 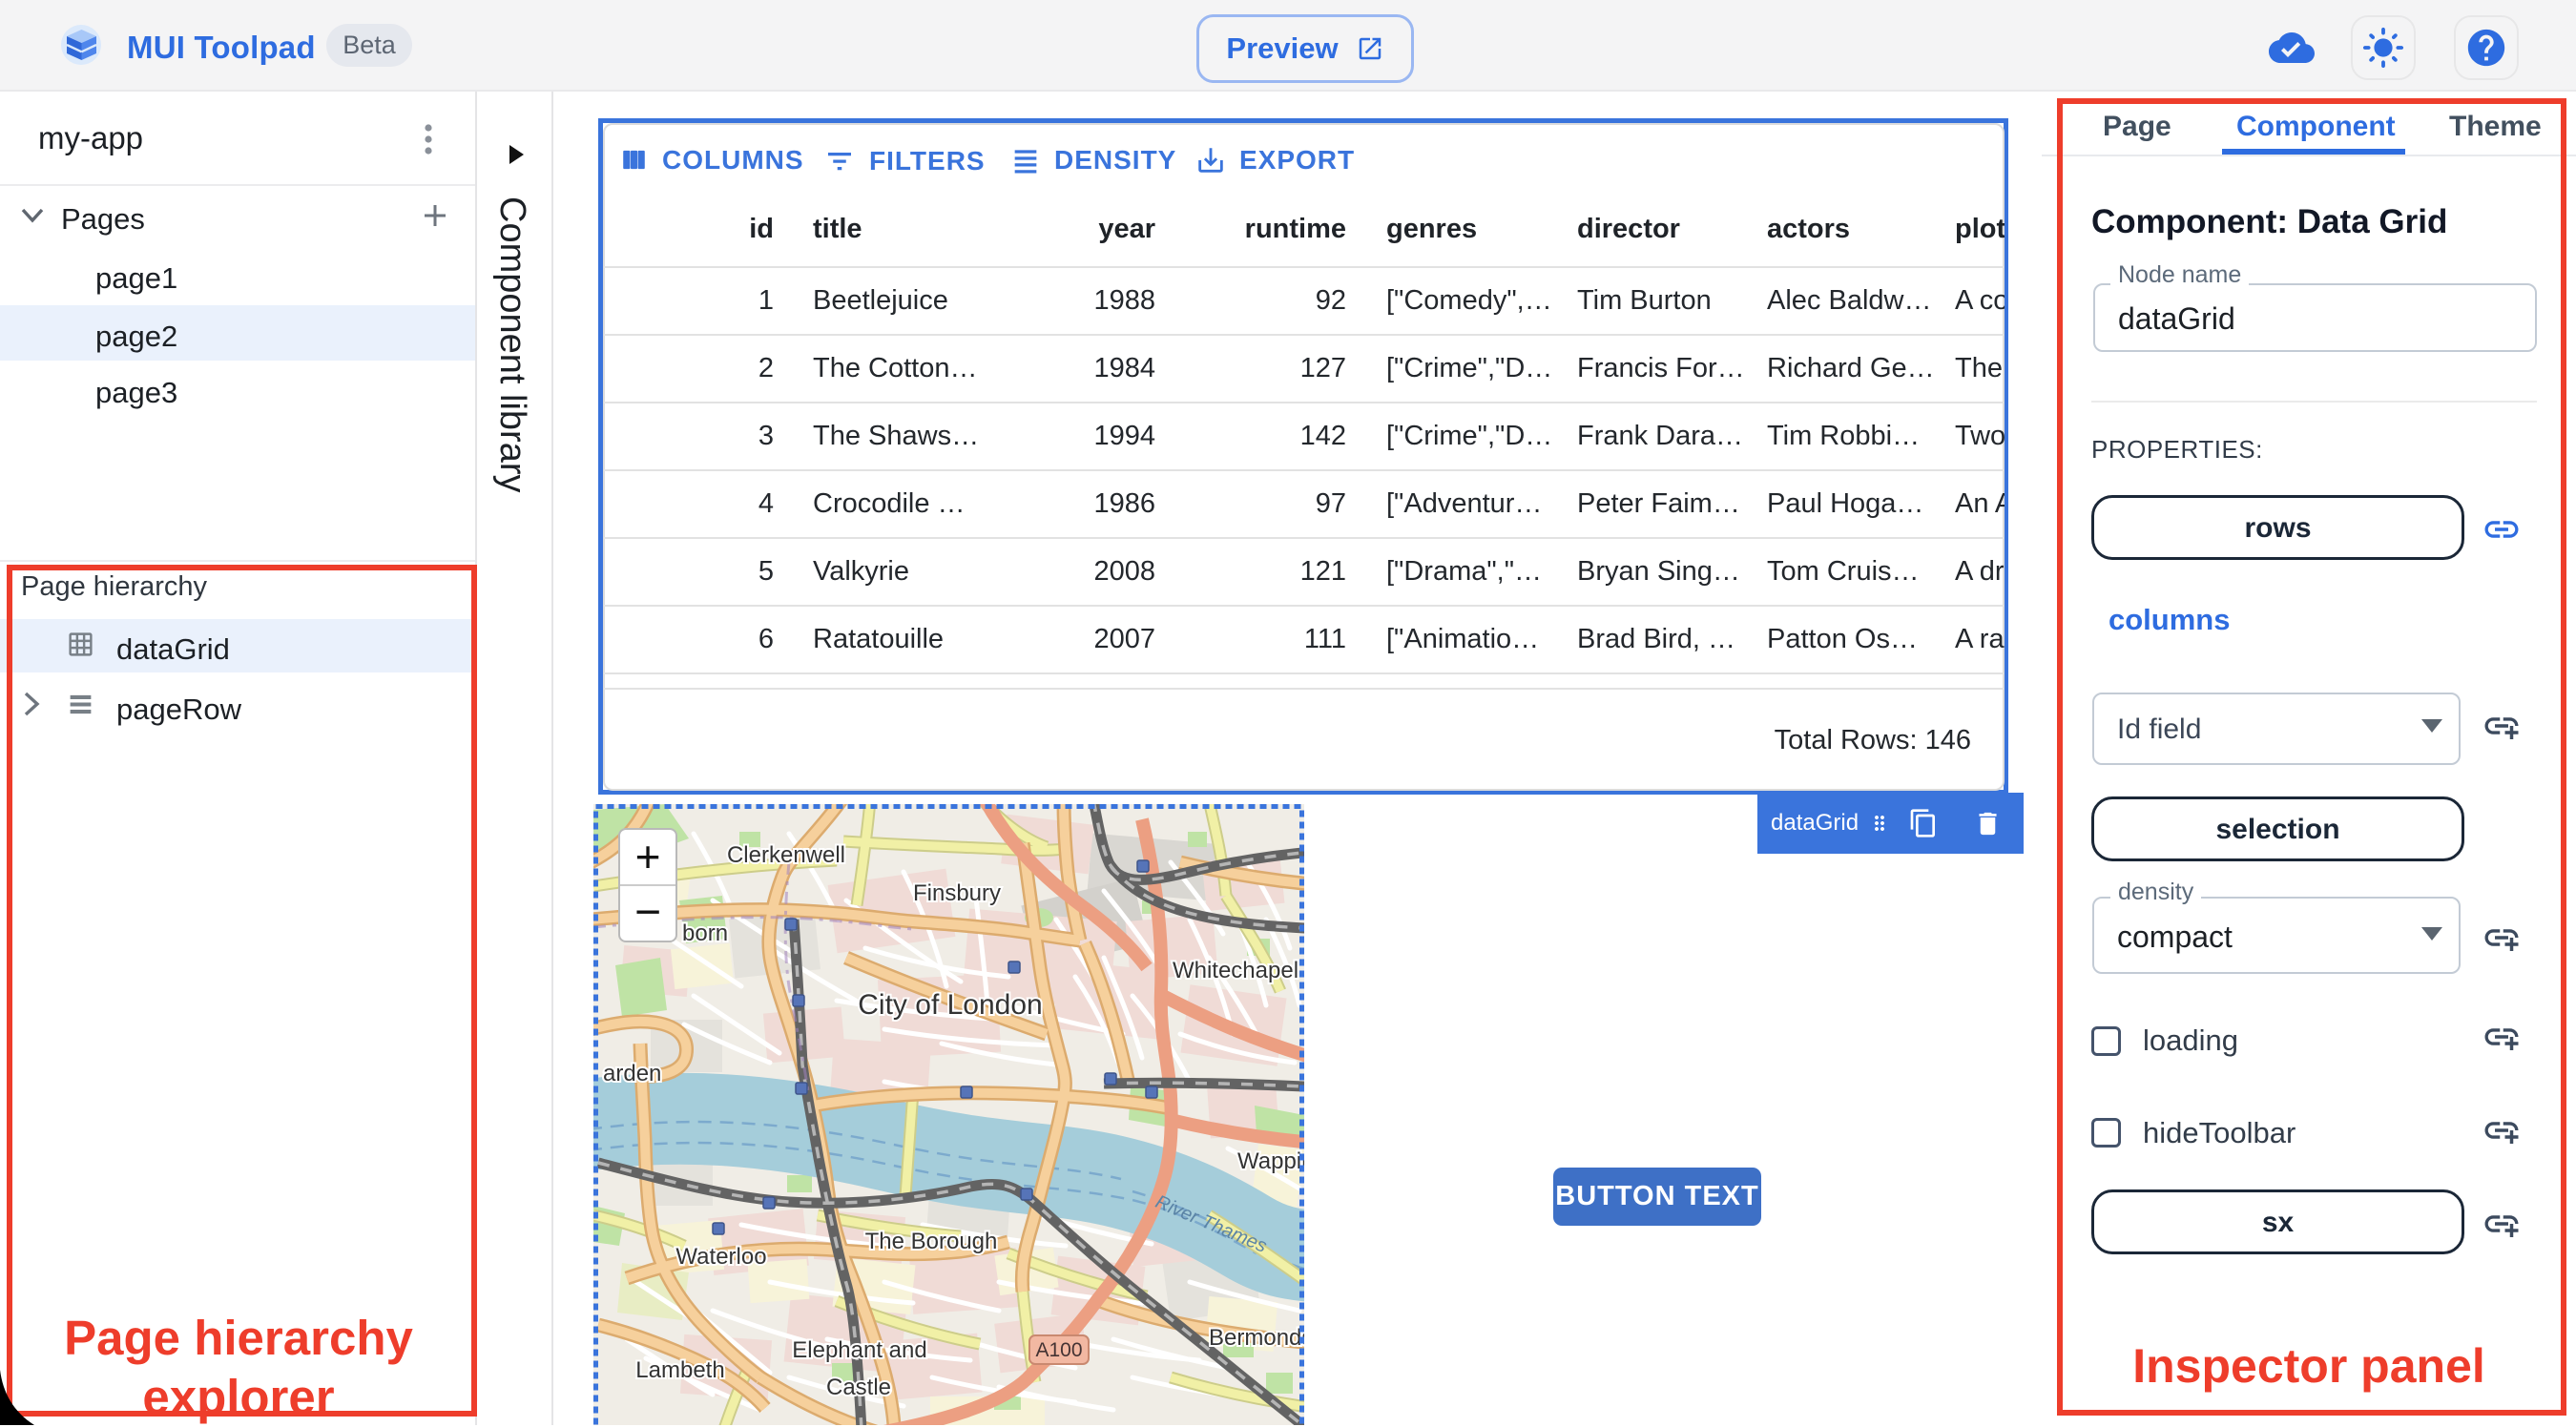 What do you see at coordinates (859, 1350) in the screenshot?
I see `svg-text: Elephant and` at bounding box center [859, 1350].